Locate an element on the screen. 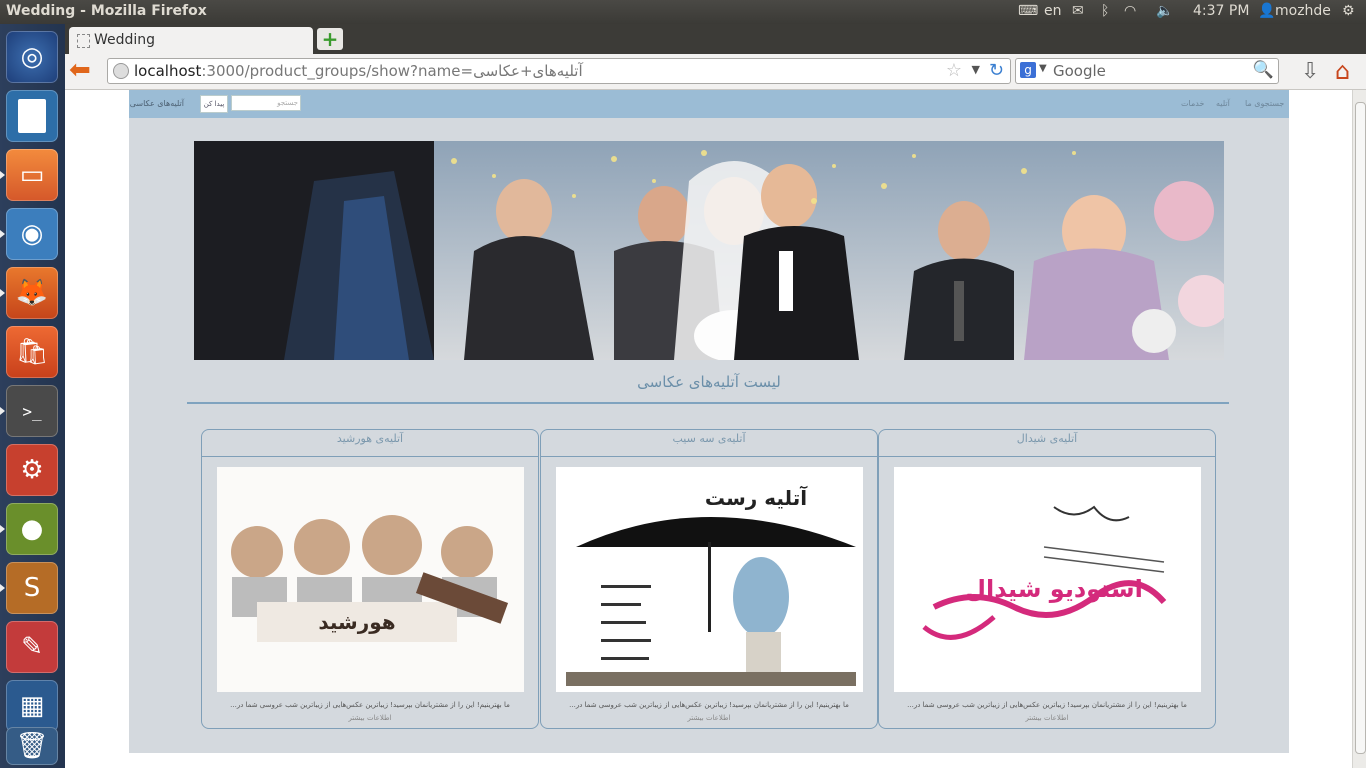 The image size is (1366, 768). workspace-switcher-icon: ▦ is located at coordinates (32, 706).